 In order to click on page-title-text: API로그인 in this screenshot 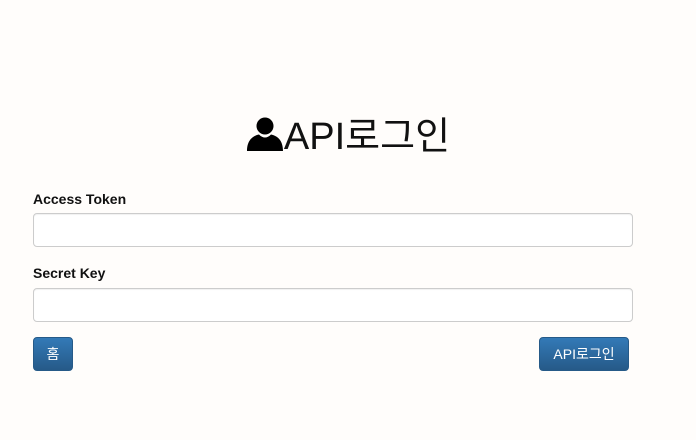, I will do `click(367, 137)`.